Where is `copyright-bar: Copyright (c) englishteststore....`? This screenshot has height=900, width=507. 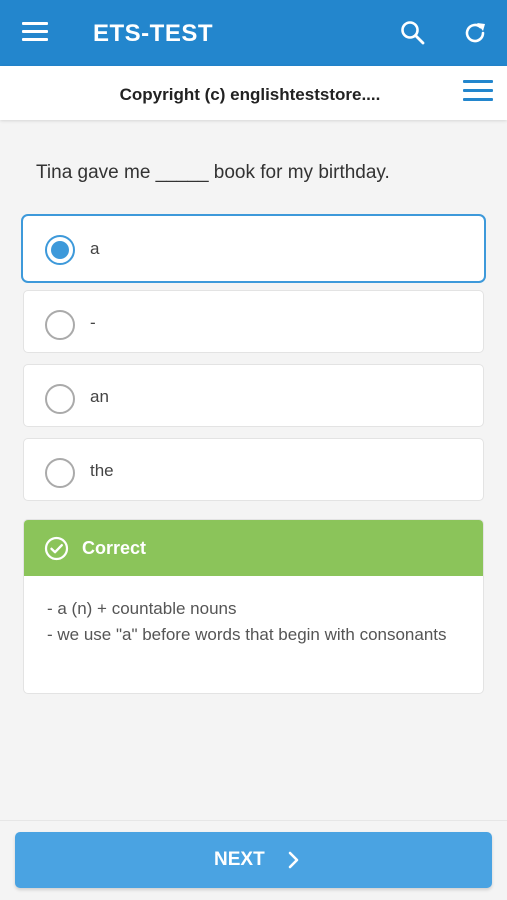
copyright-bar: Copyright (c) englishteststore.... is located at coordinates (253, 93).